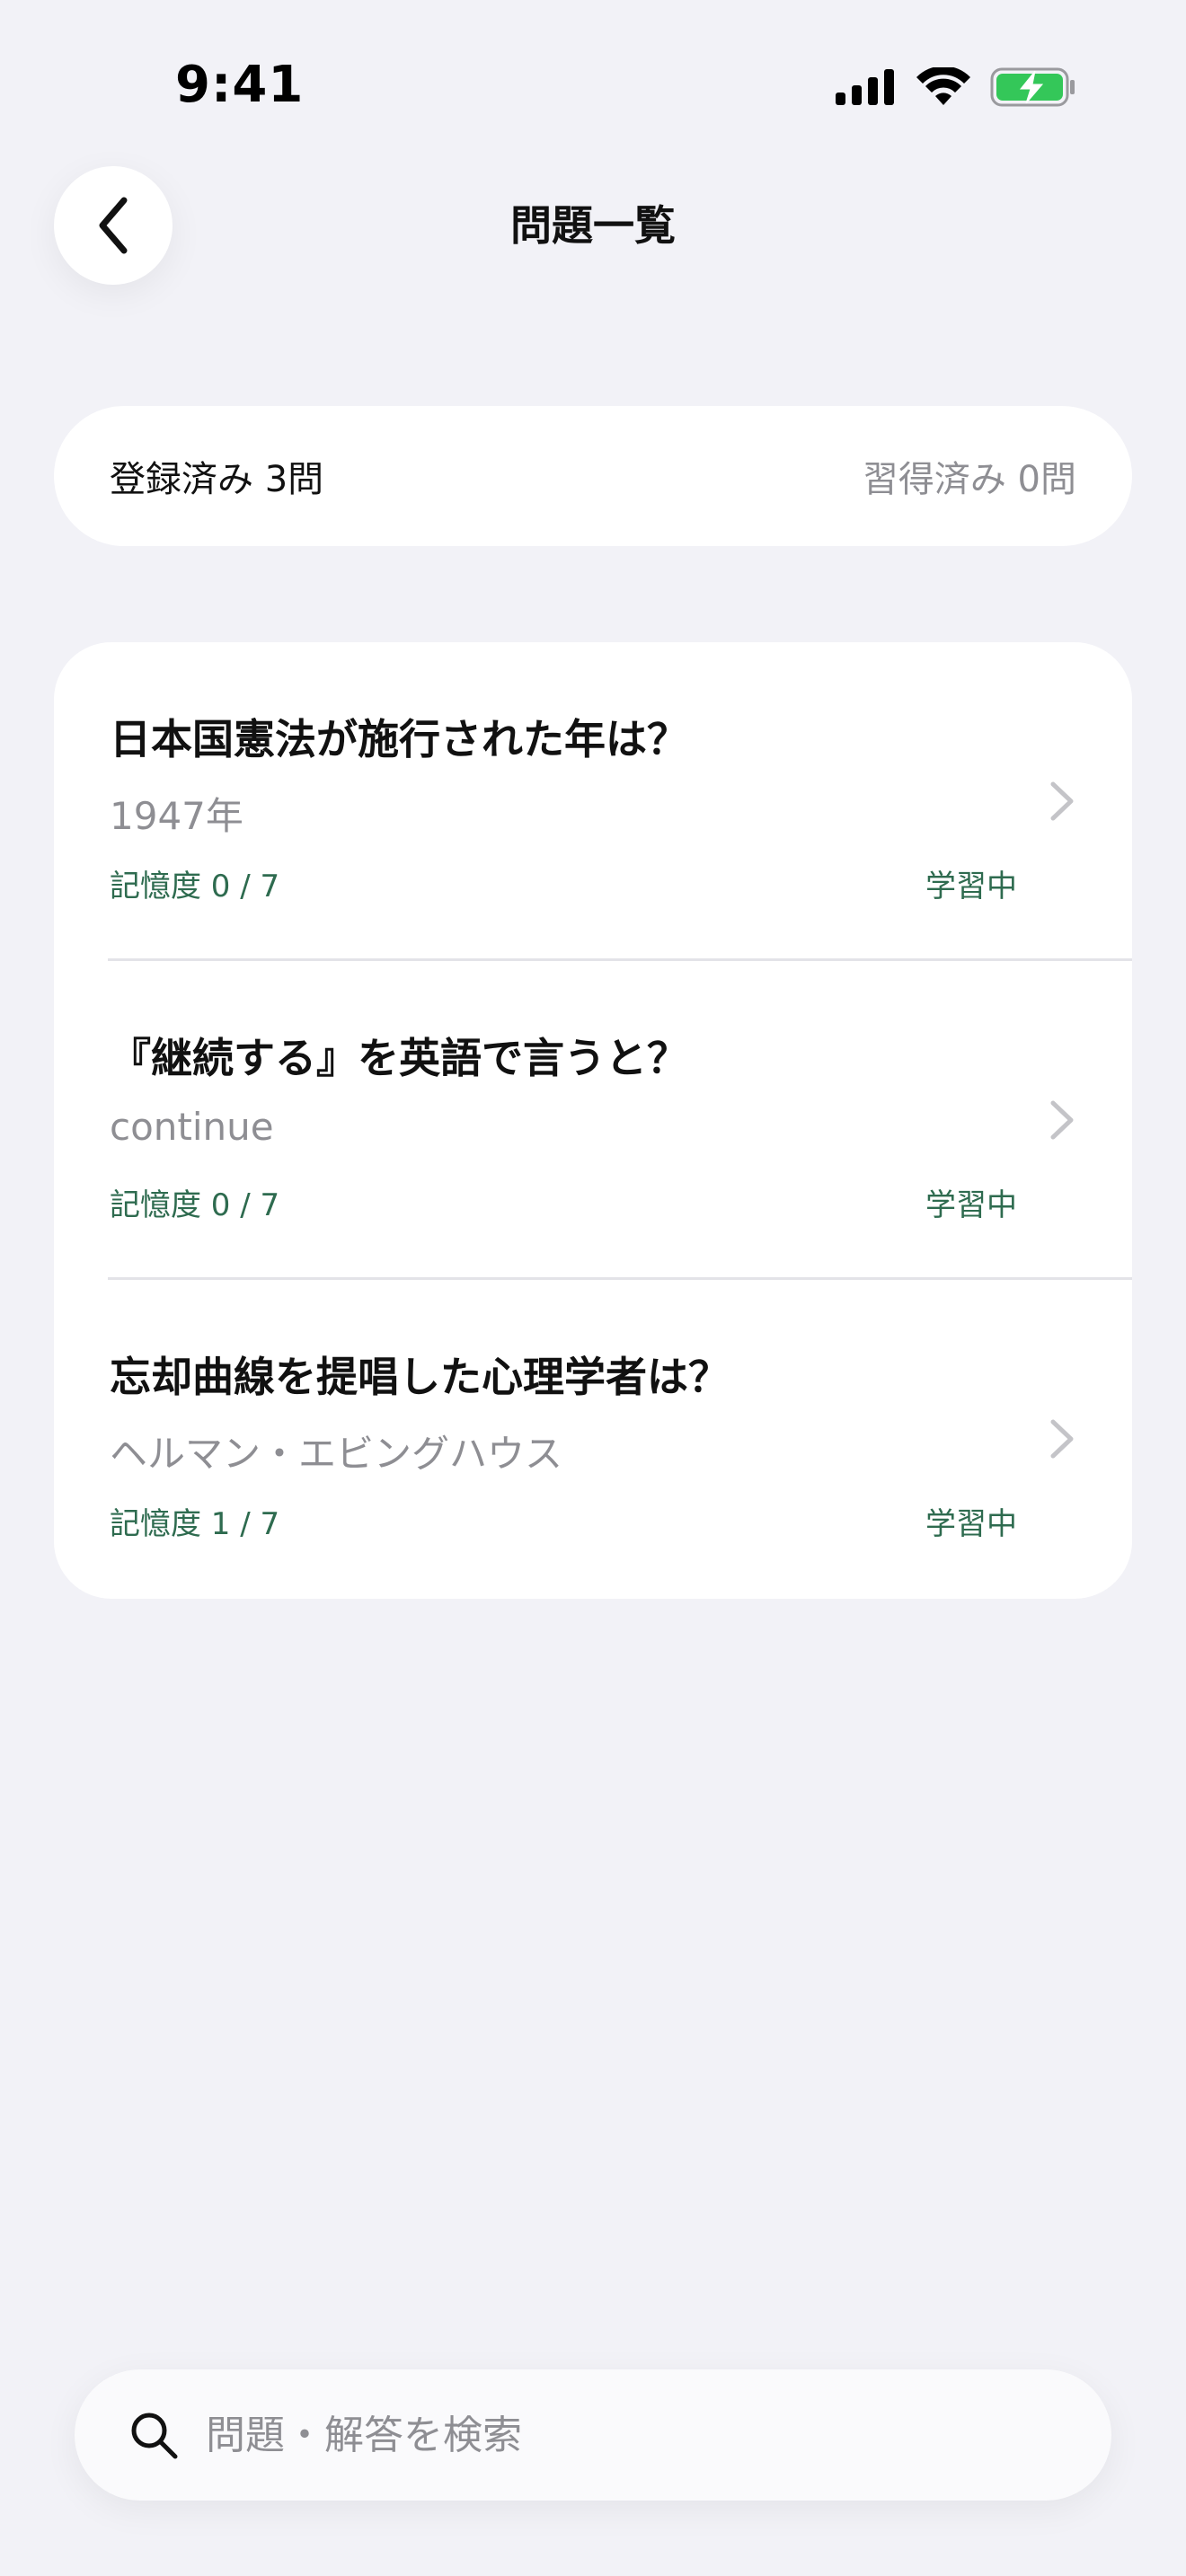 The image size is (1186, 2576). What do you see at coordinates (865, 87) in the screenshot?
I see `cellular-signal-icon` at bounding box center [865, 87].